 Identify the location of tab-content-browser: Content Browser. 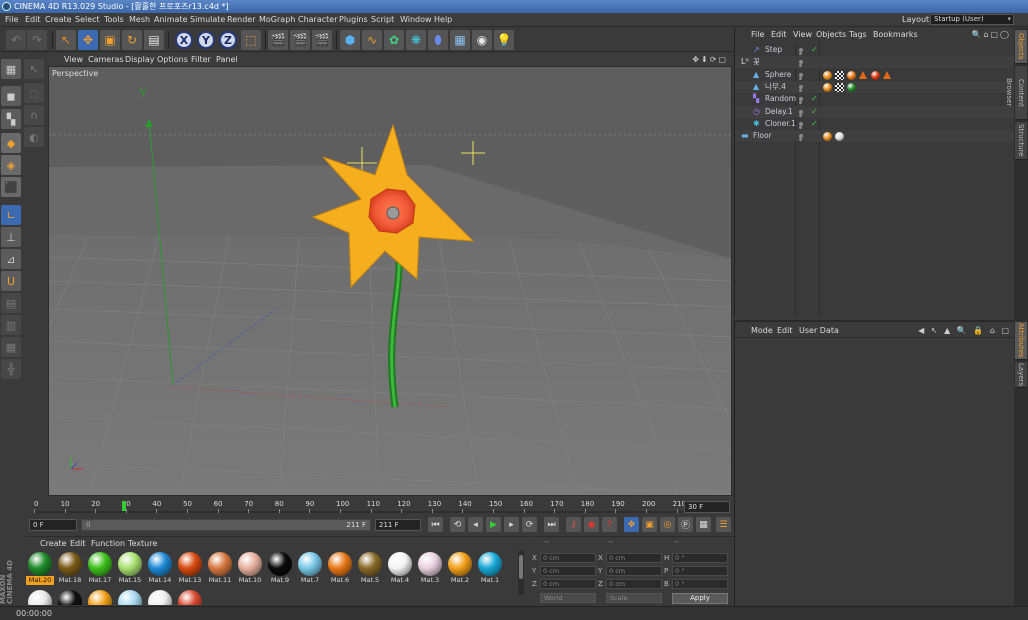
(1016, 93).